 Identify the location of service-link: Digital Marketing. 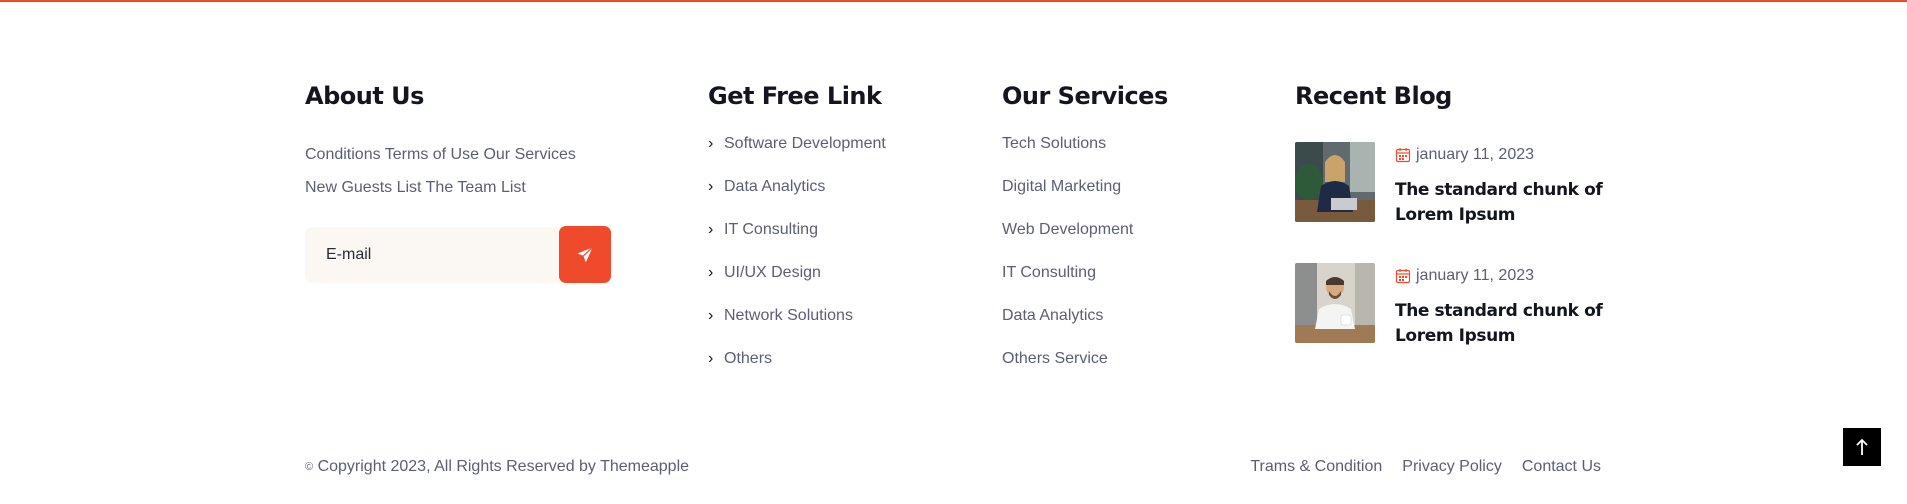
(1112, 198).